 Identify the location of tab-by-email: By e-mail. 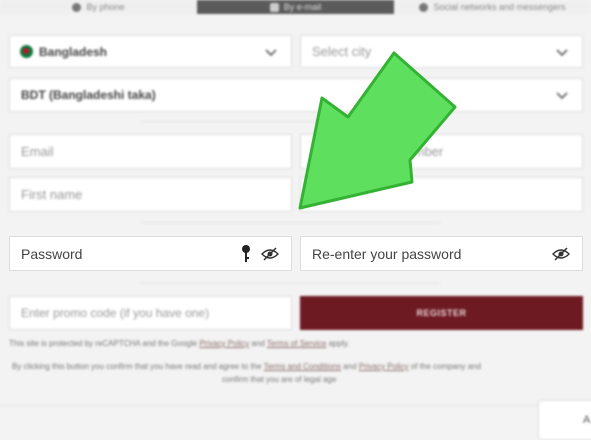
(295, 7).